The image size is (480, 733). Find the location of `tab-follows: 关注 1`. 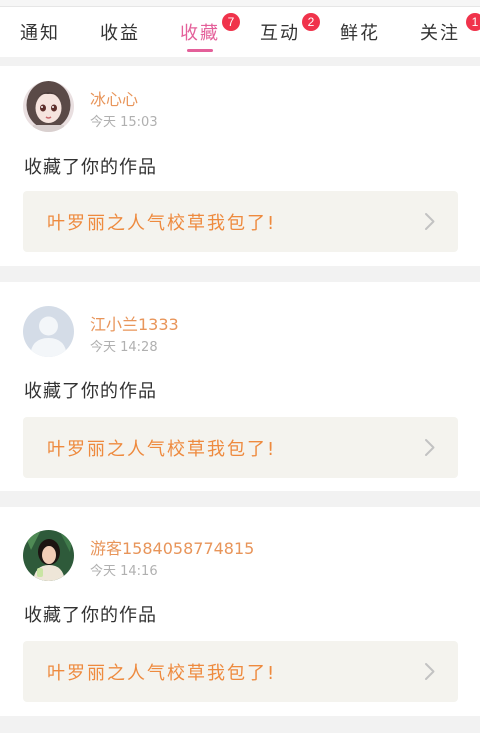

tab-follows: 关注 1 is located at coordinates (440, 32).